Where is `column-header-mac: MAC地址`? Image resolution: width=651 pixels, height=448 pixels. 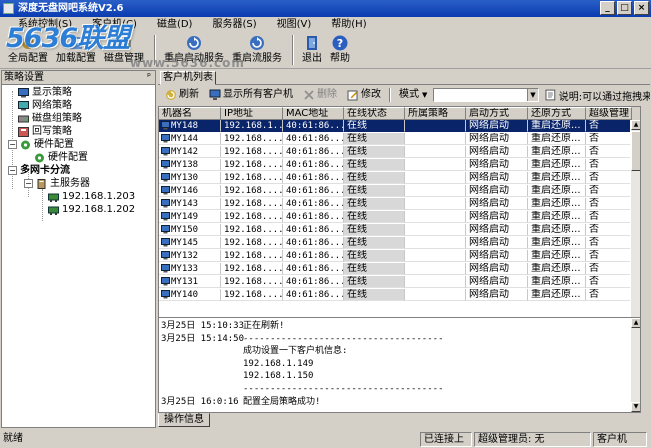
column-header-mac: MAC地址 is located at coordinates (313, 113).